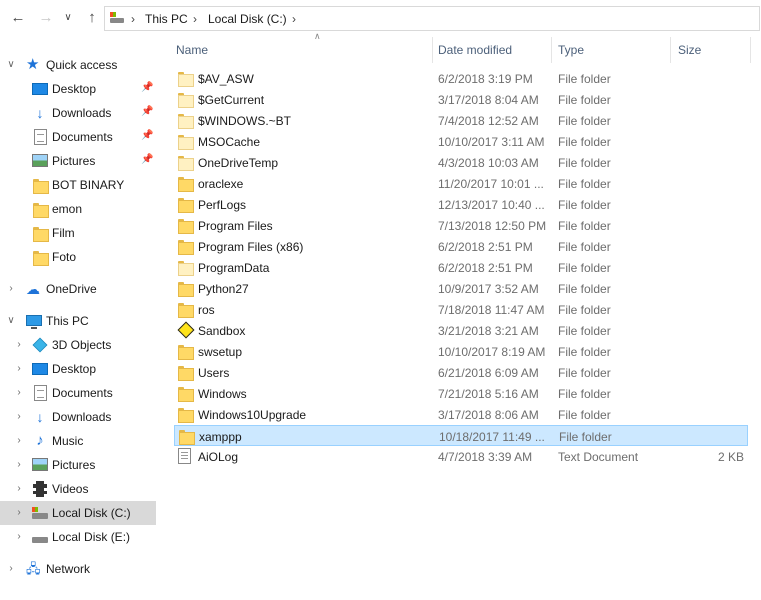  I want to click on nav-item-music: › ♪ Music, so click(78, 441).